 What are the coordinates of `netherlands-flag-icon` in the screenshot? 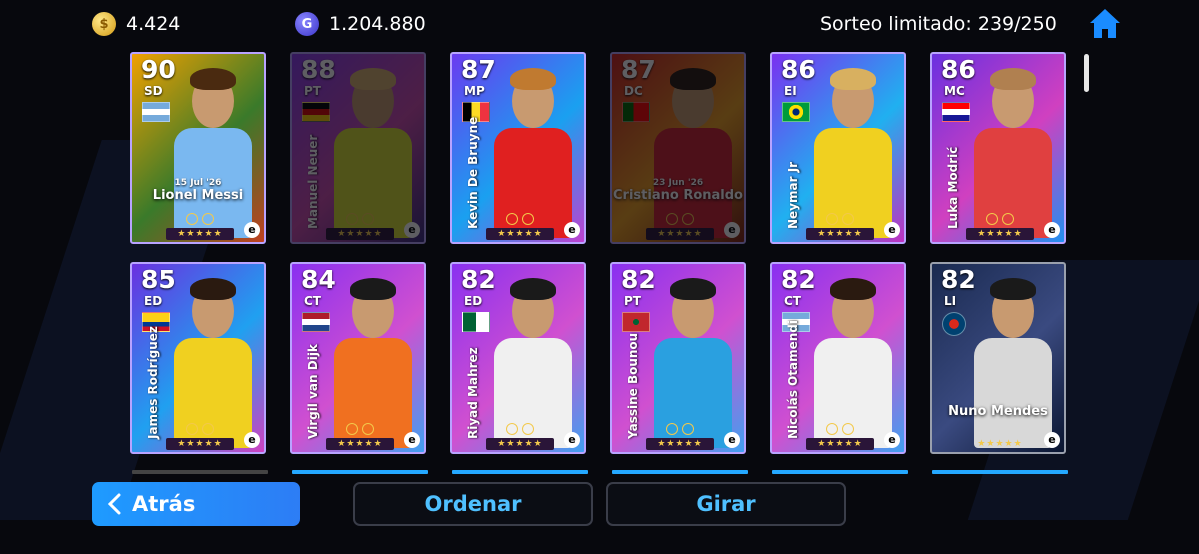 It's located at (316, 322).